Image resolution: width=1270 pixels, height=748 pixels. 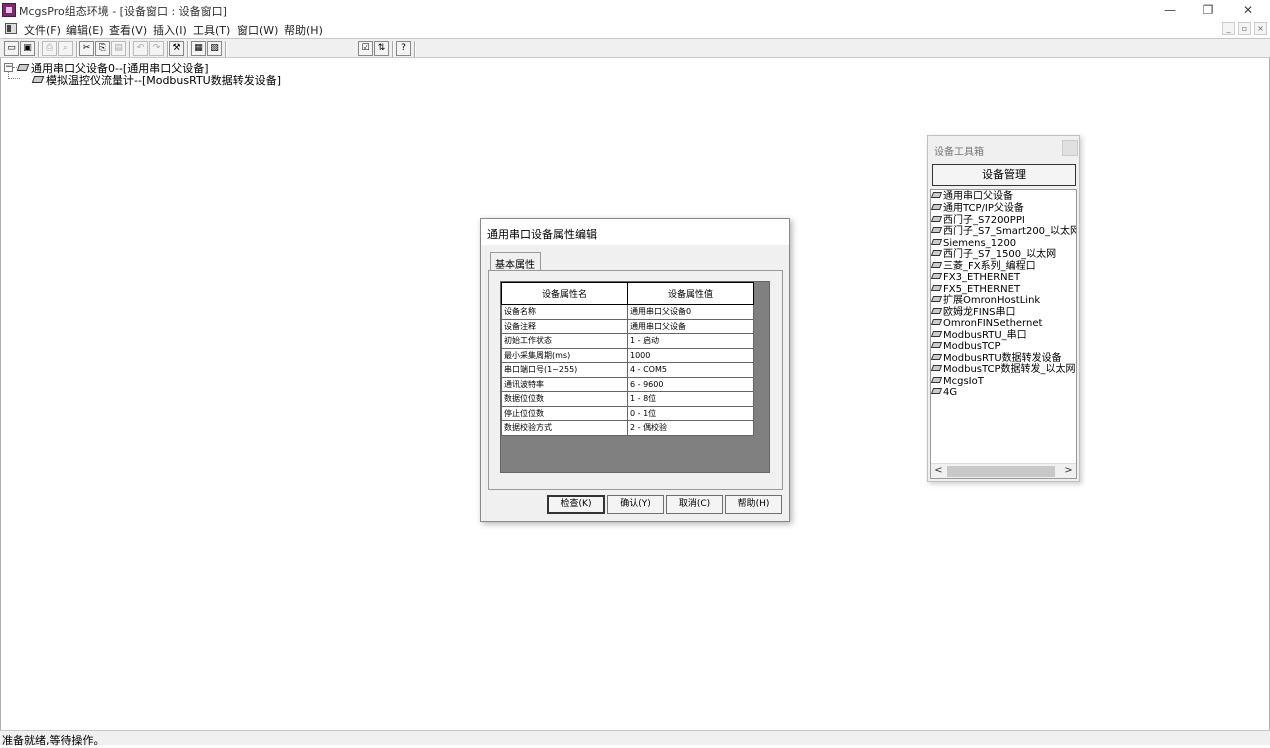 What do you see at coordinates (690, 293) in the screenshot?
I see `column-header-value: 设备属性值` at bounding box center [690, 293].